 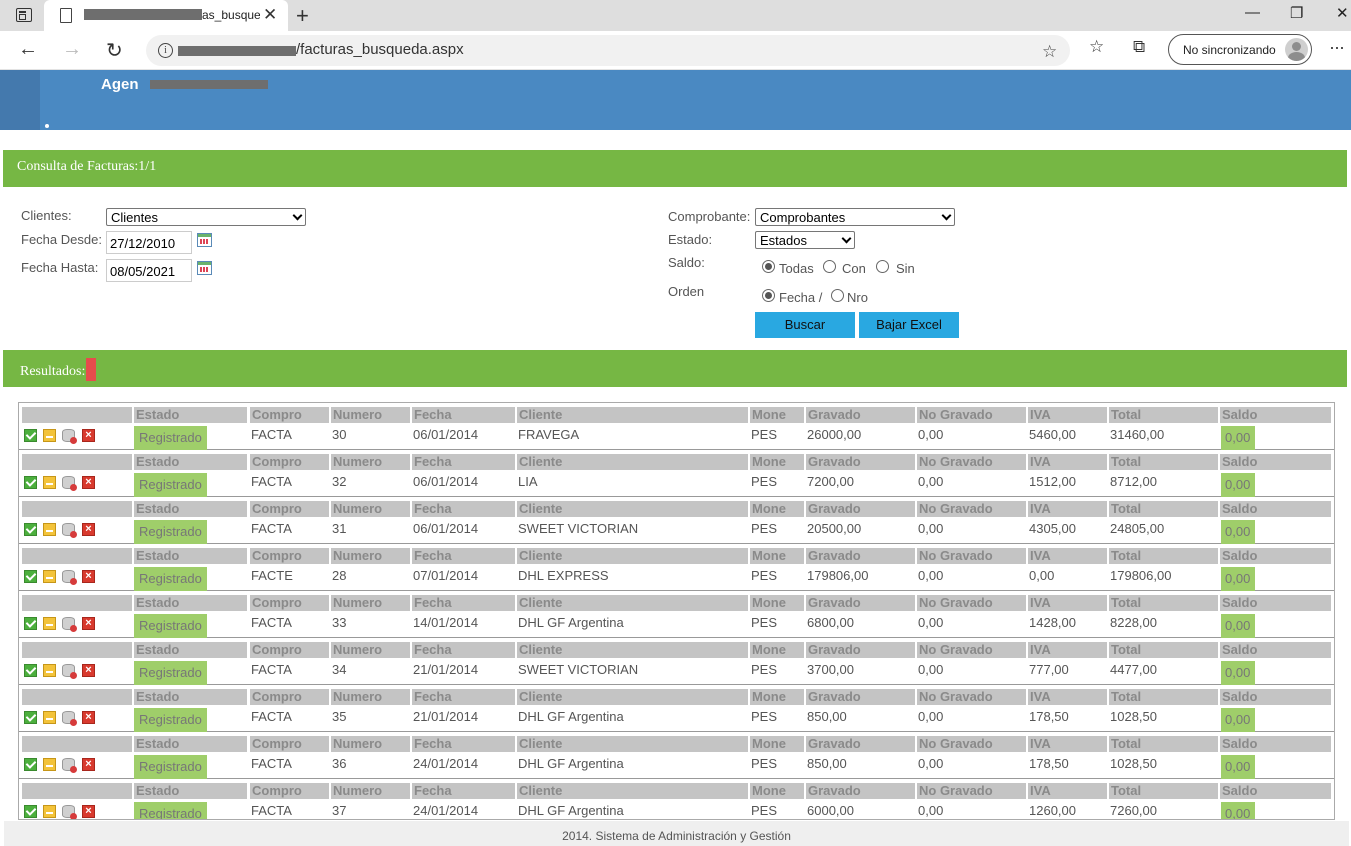 What do you see at coordinates (61, 239) in the screenshot?
I see `fecha-desde-label: Fecha Desde:` at bounding box center [61, 239].